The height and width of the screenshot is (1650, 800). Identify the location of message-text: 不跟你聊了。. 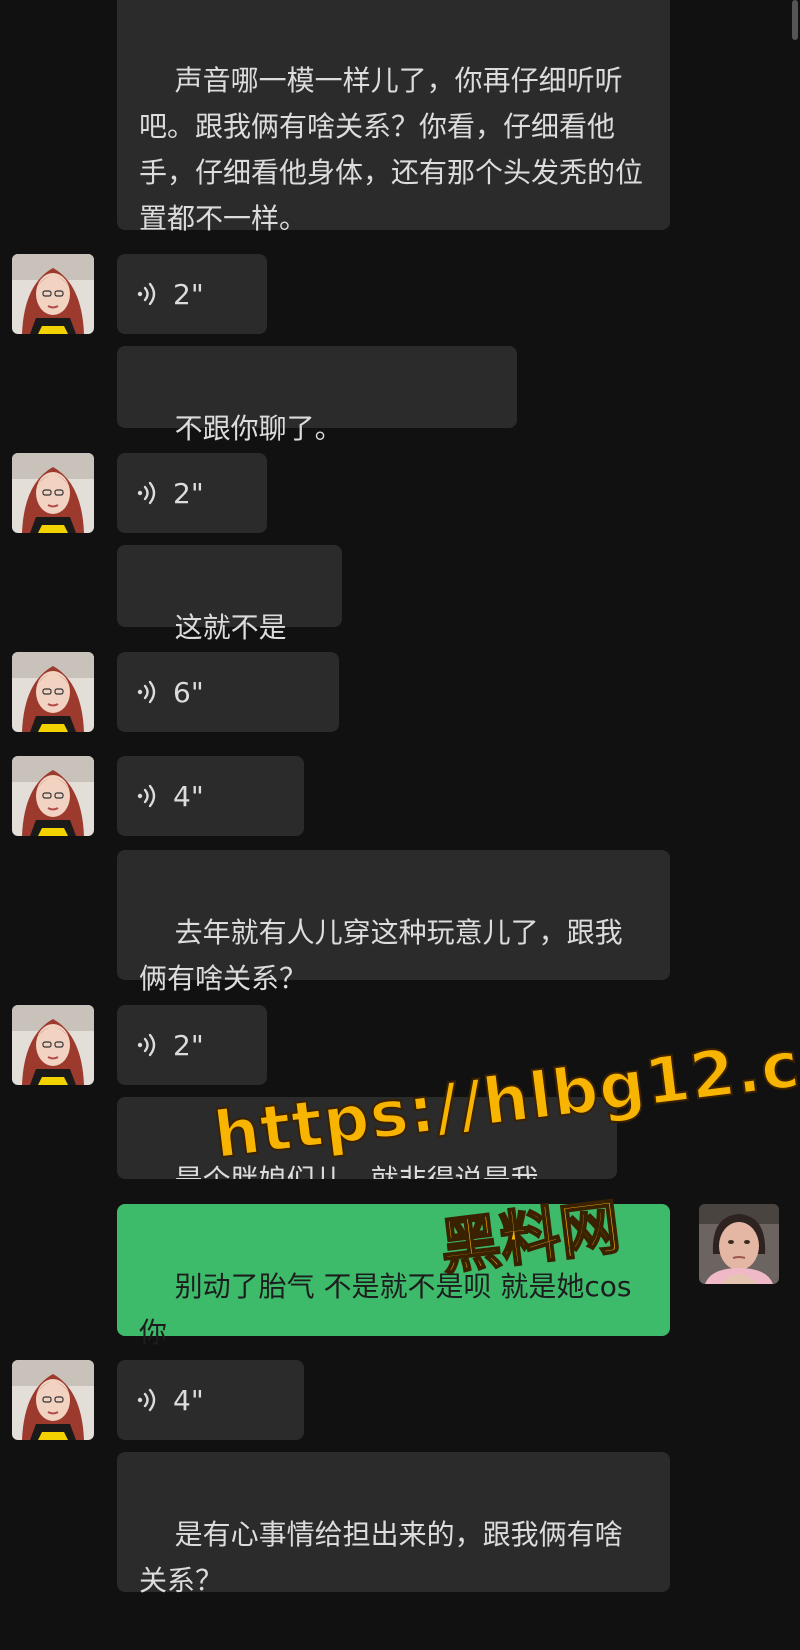
(258, 428).